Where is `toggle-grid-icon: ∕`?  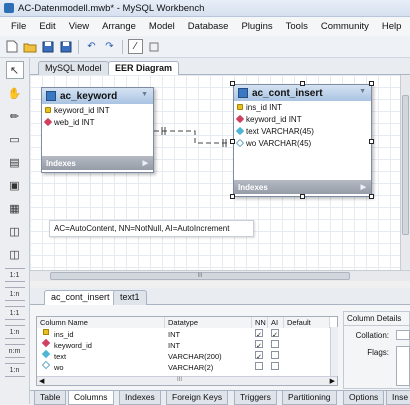
toggle-grid-icon: ∕ is located at coordinates (135, 46).